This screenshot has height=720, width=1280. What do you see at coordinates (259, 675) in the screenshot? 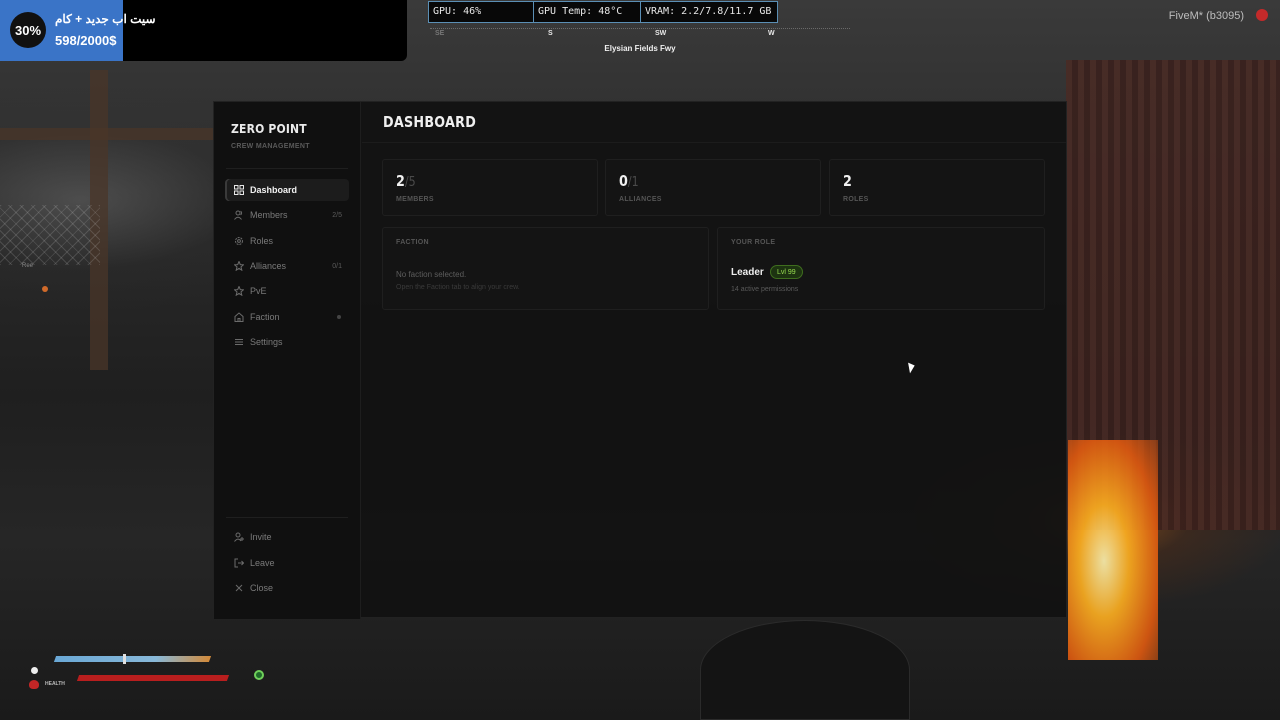
I see `food-icon` at bounding box center [259, 675].